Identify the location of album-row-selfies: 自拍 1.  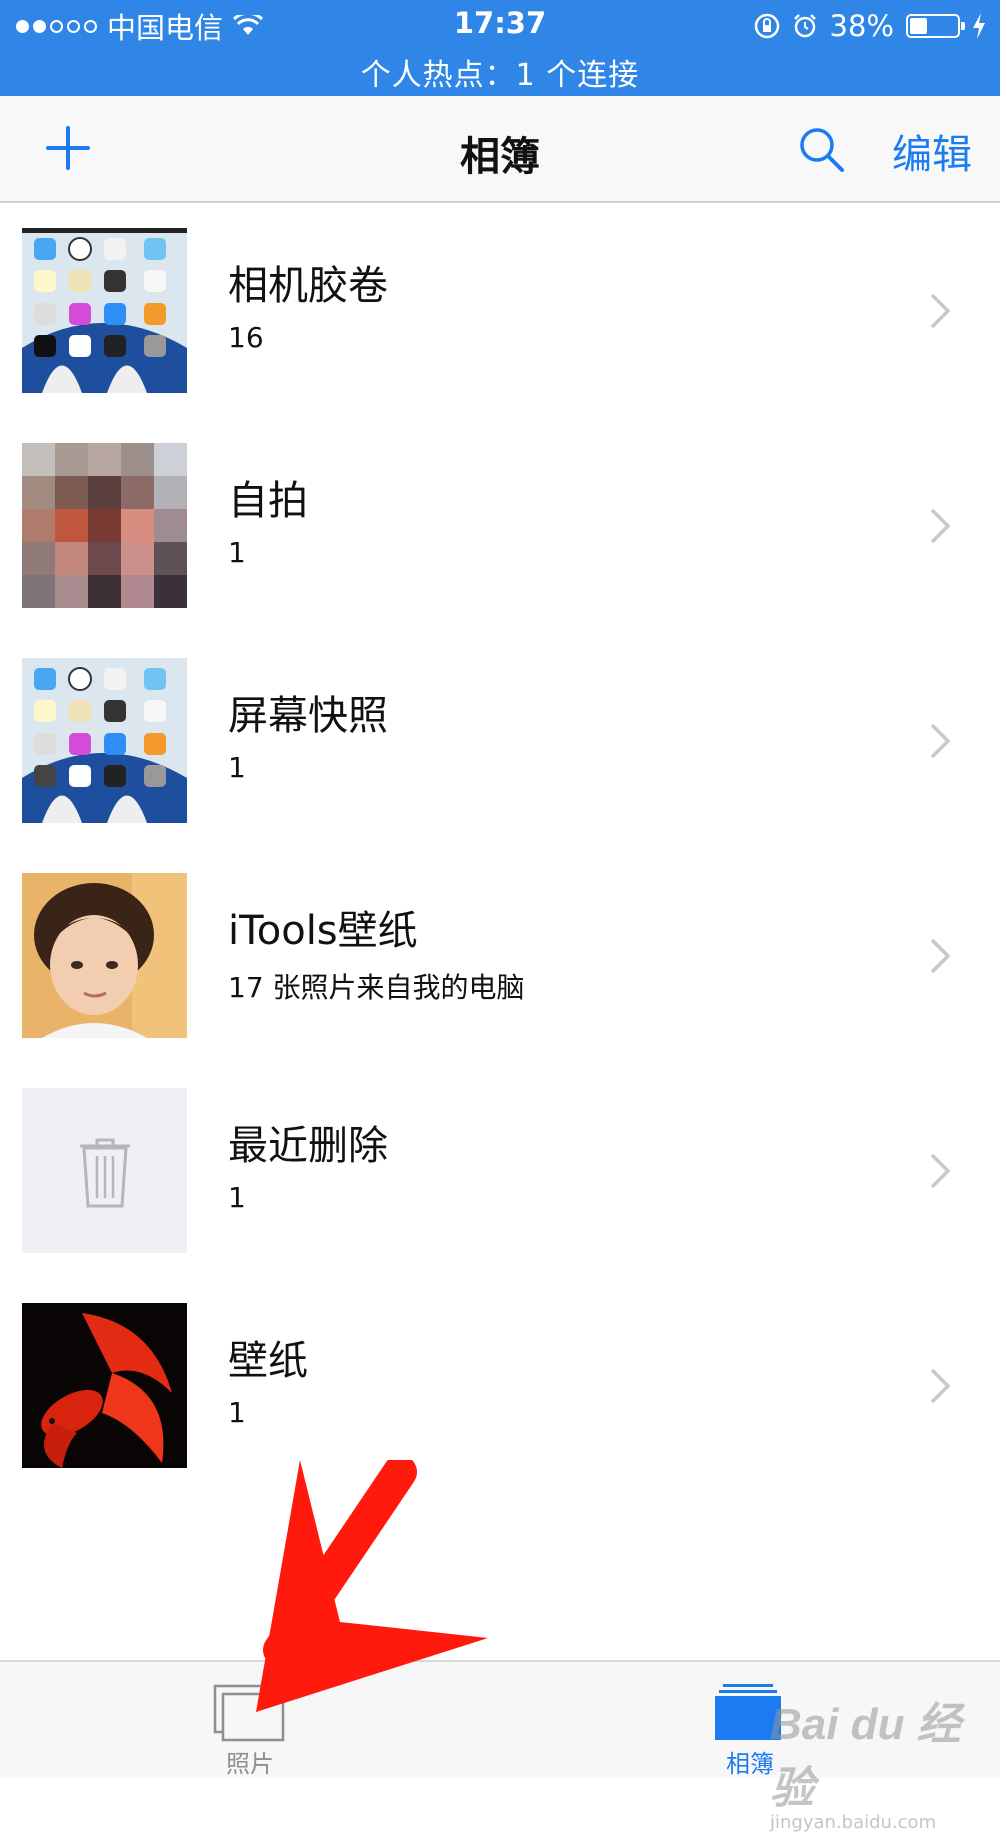
(500, 525).